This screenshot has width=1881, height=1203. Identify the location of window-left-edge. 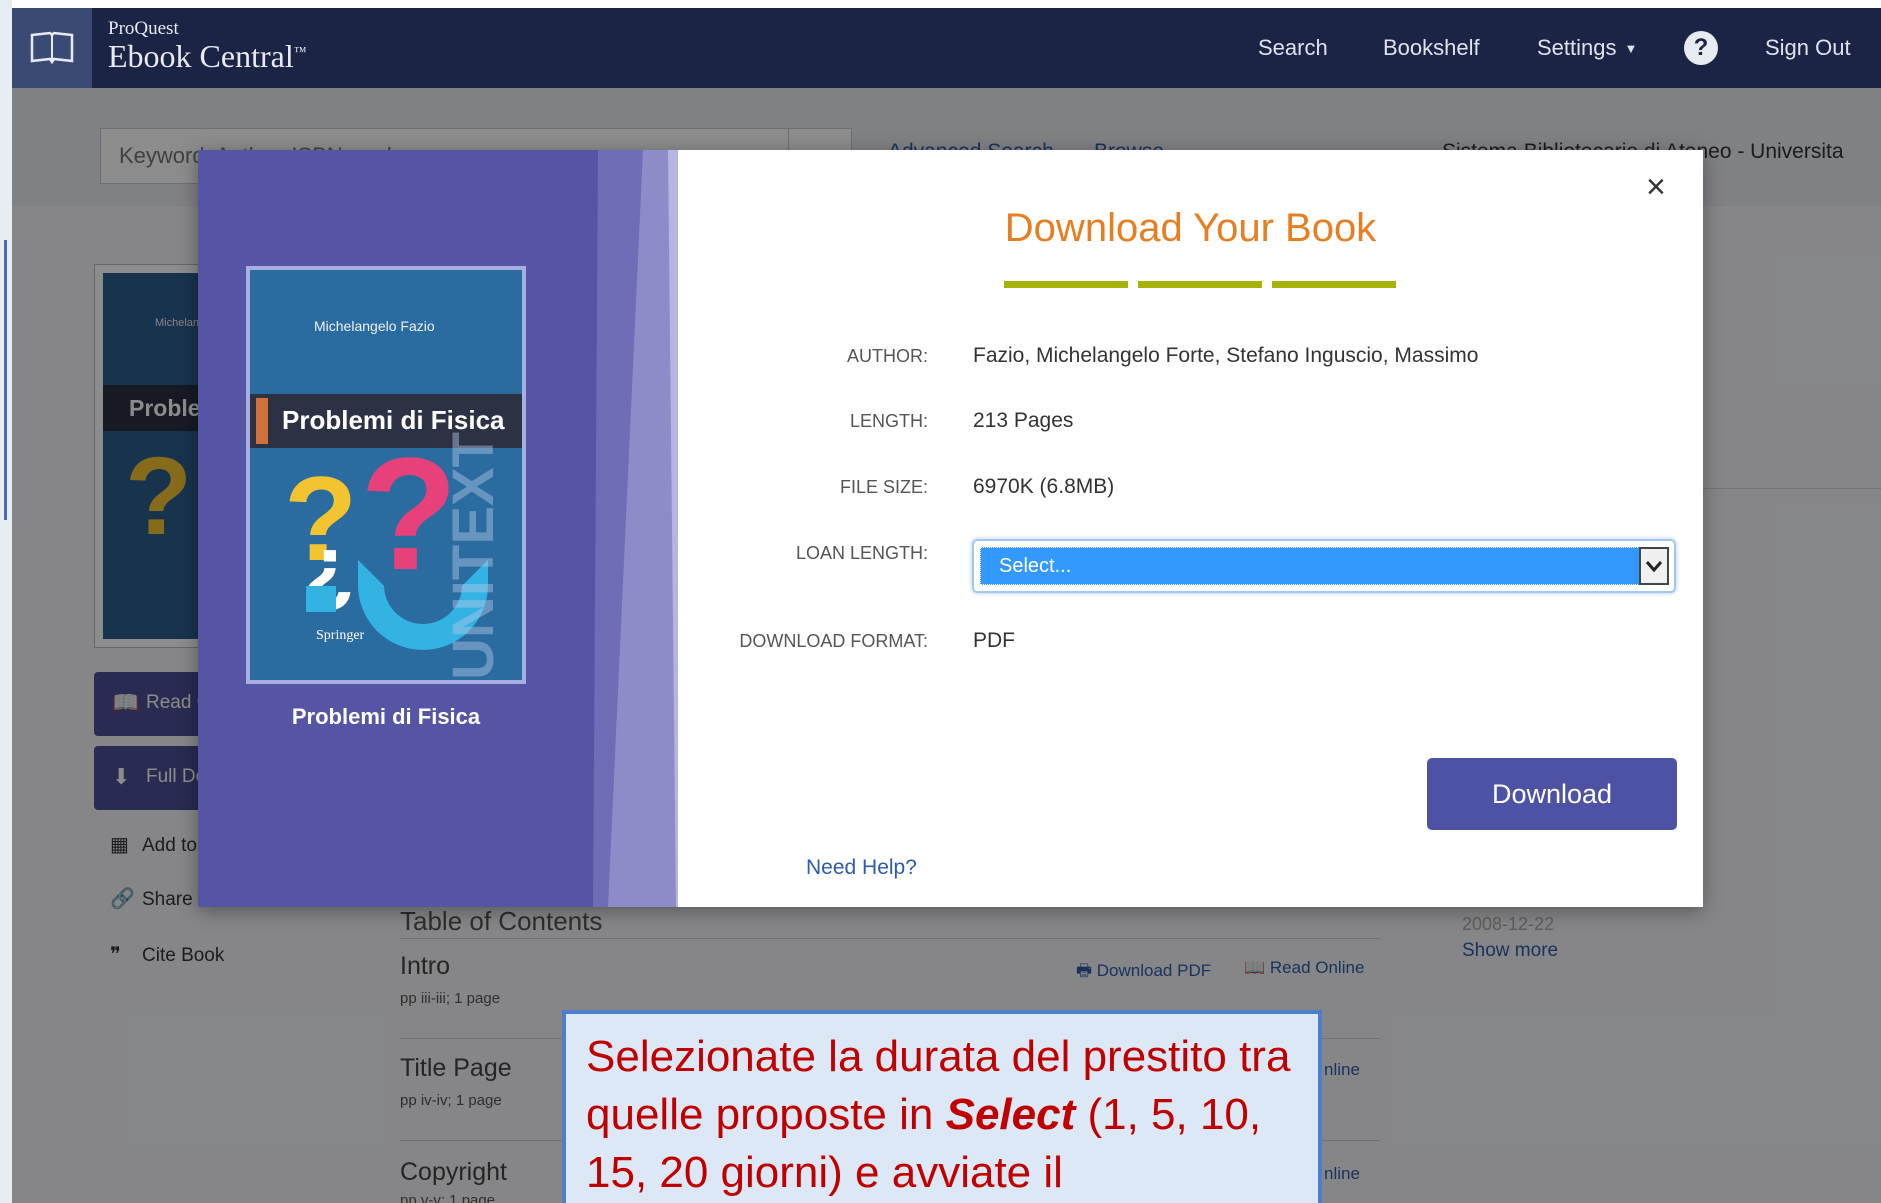
(6, 601).